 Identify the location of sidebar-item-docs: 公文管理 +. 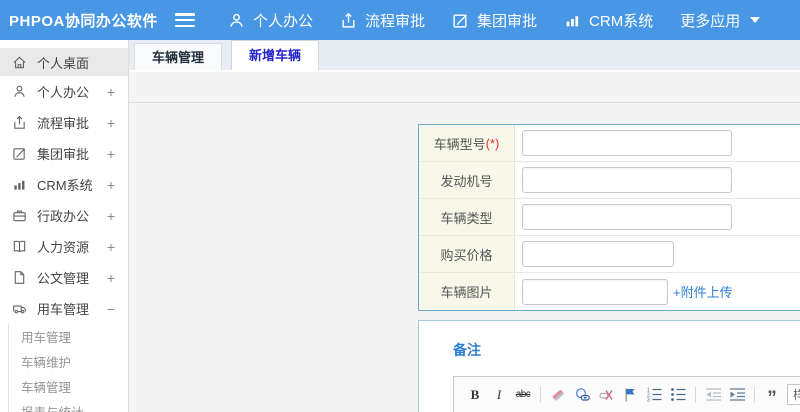
(64, 277).